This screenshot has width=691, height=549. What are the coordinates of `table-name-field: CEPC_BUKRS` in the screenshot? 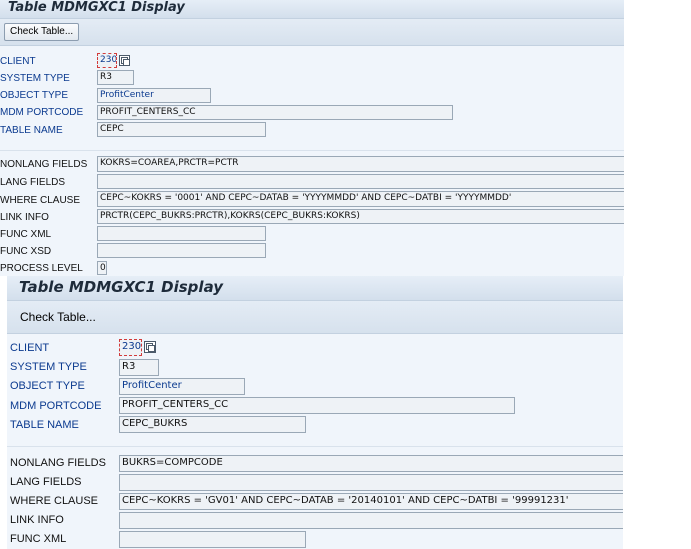 It's located at (212, 424).